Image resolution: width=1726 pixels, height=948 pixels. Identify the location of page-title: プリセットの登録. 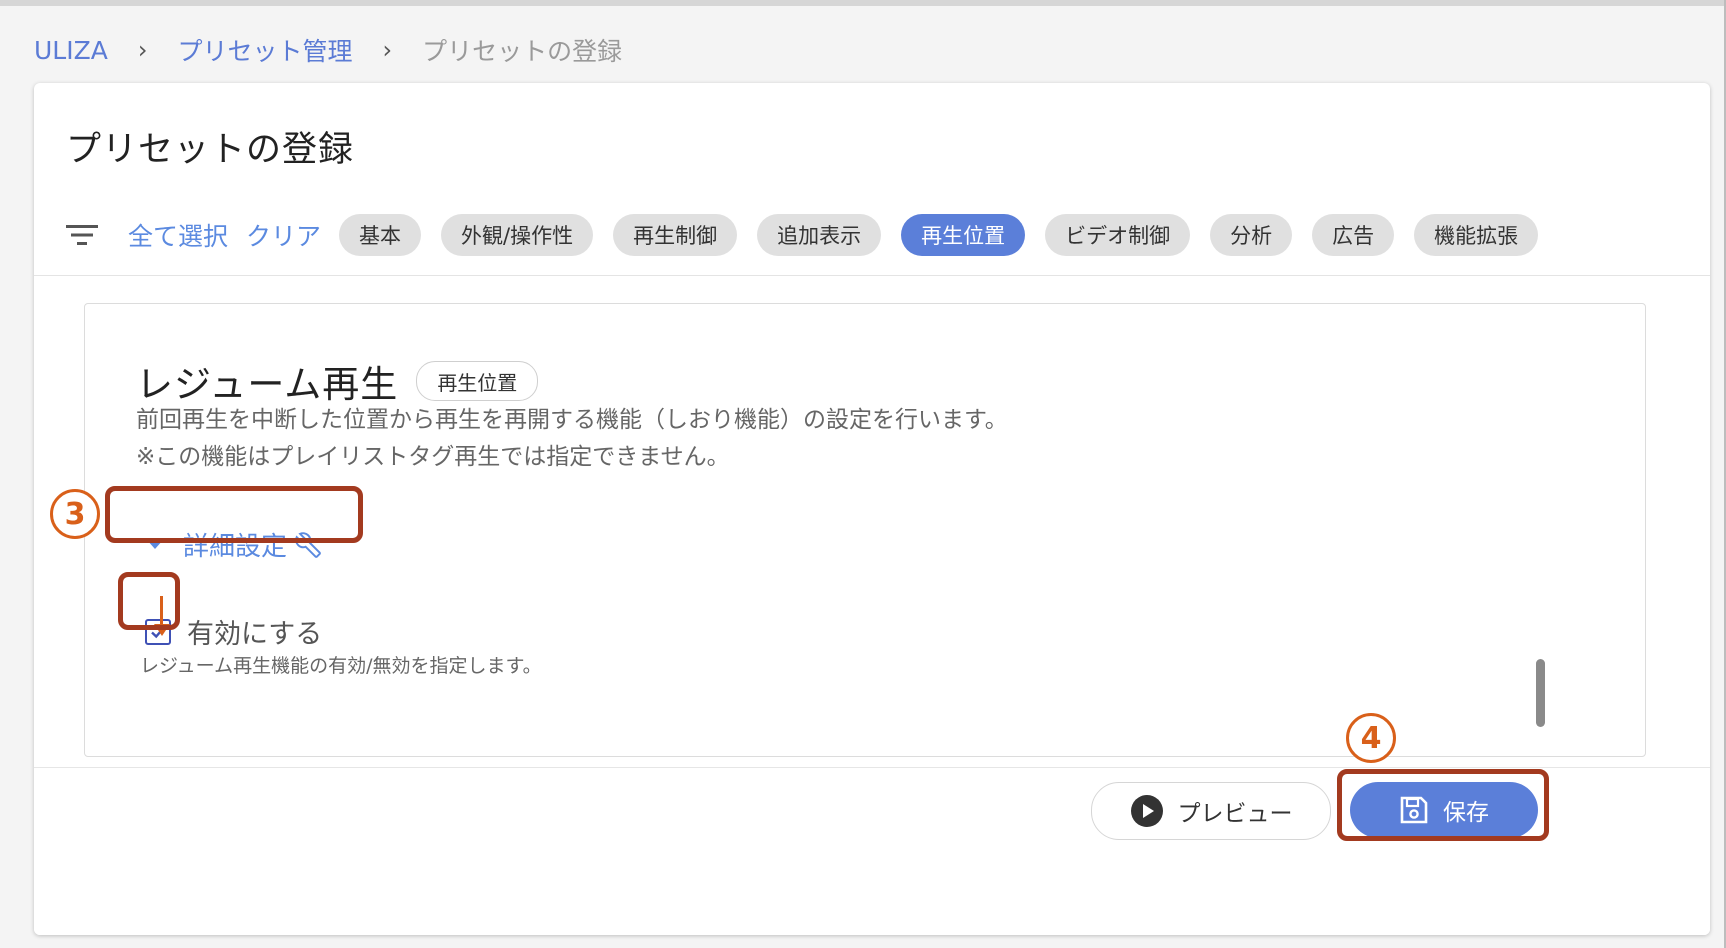
(210, 150).